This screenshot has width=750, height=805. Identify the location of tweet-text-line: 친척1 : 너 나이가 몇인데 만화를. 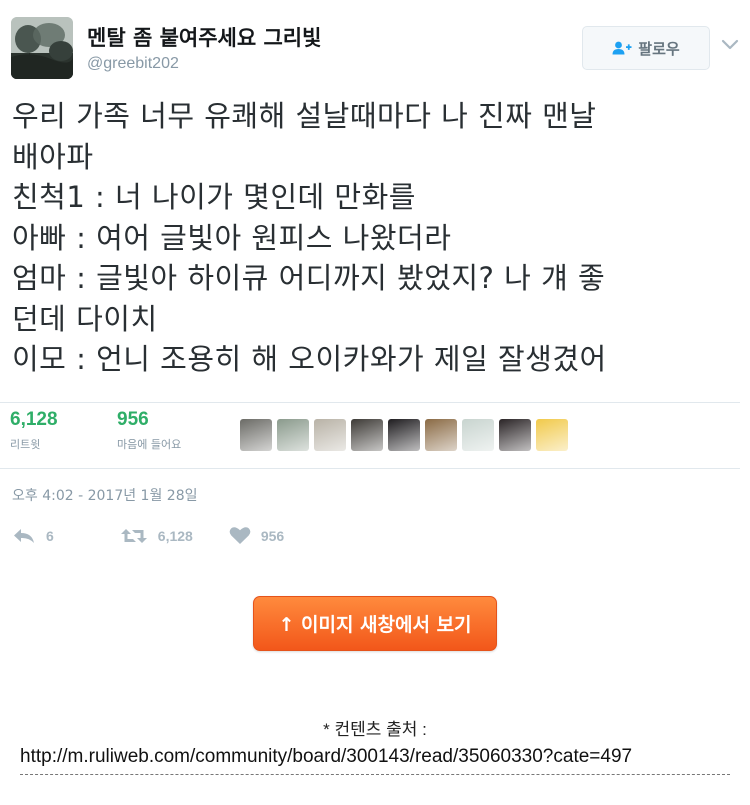
(214, 197).